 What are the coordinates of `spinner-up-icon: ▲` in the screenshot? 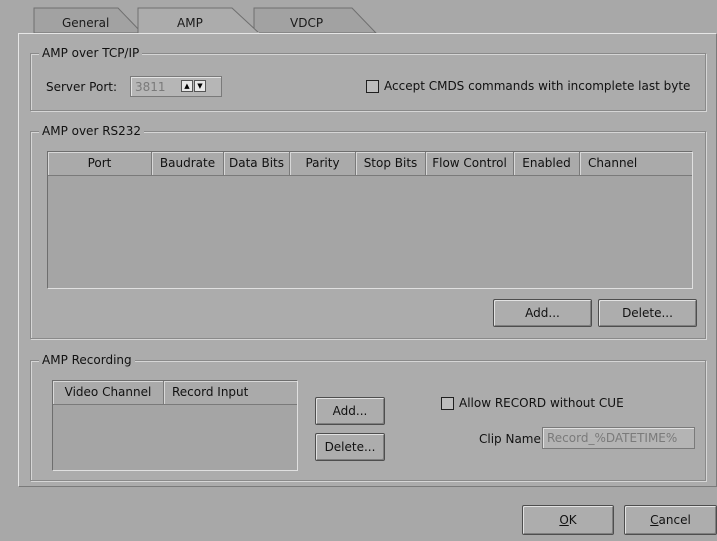 It's located at (187, 86).